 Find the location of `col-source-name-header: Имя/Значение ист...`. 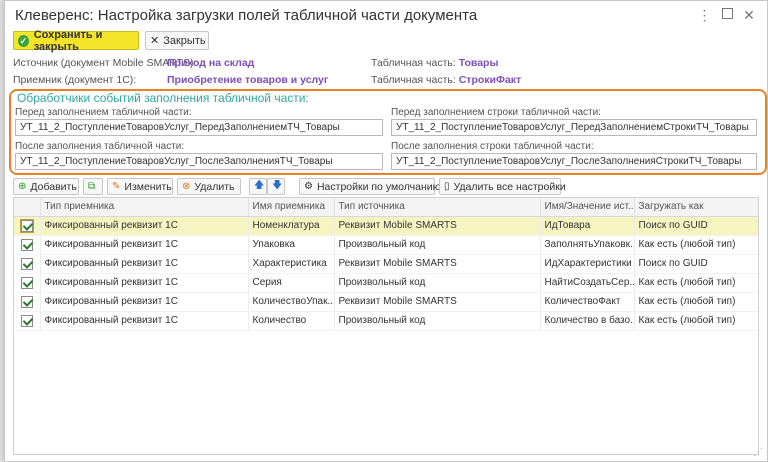

col-source-name-header: Имя/Значение ист... is located at coordinates (587, 207).